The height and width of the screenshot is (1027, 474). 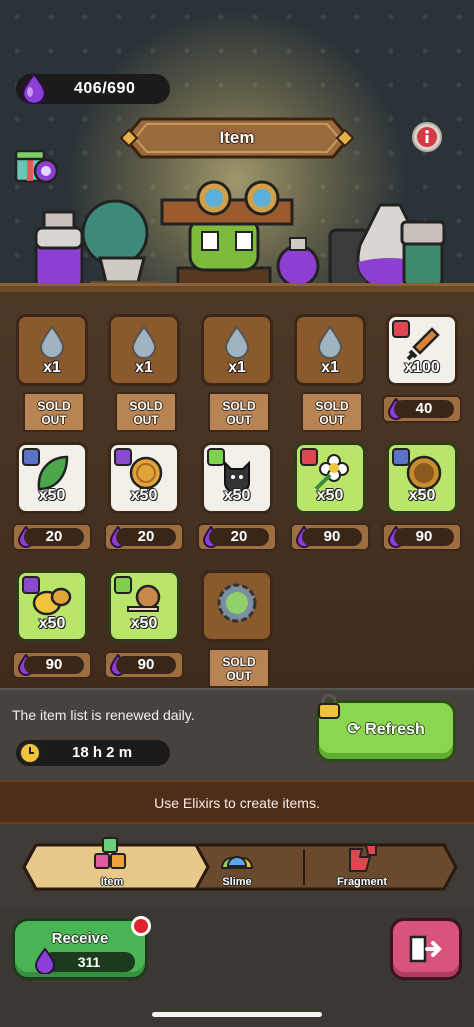 What do you see at coordinates (329, 706) in the screenshot?
I see `lock-icon` at bounding box center [329, 706].